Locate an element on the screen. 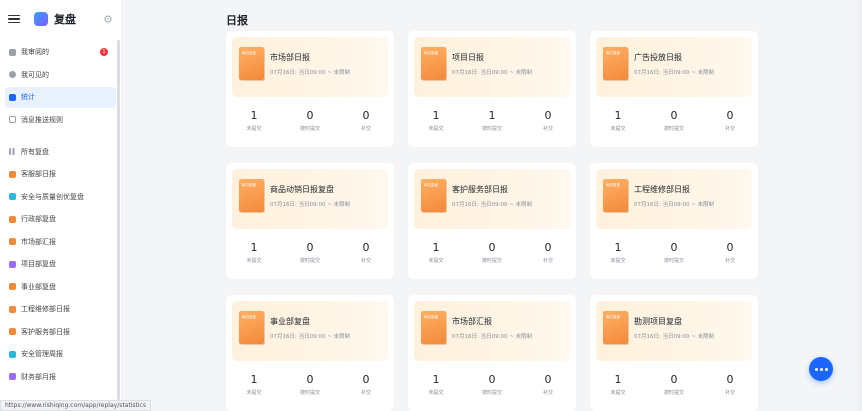 This screenshot has width=862, height=411. sidebar-item-all: 所有复盘 is located at coordinates (60, 151).